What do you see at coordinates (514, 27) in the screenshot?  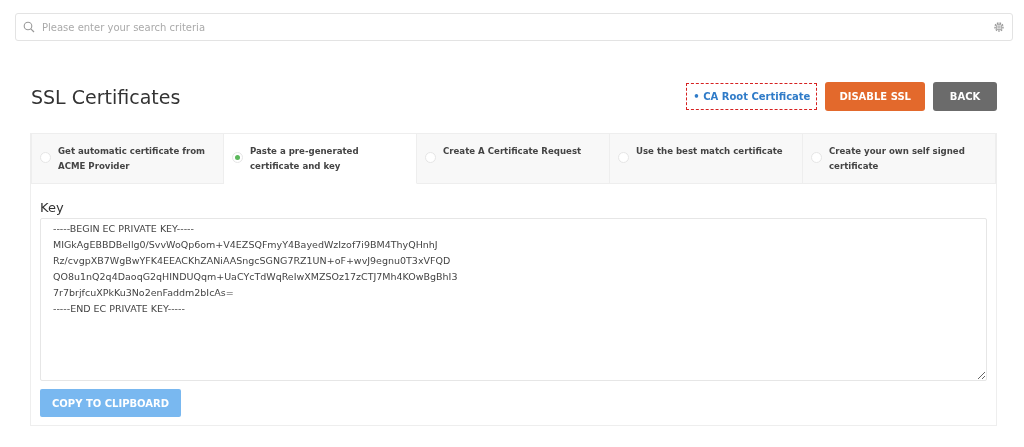 I see `search-field: Please enter your search criteria` at bounding box center [514, 27].